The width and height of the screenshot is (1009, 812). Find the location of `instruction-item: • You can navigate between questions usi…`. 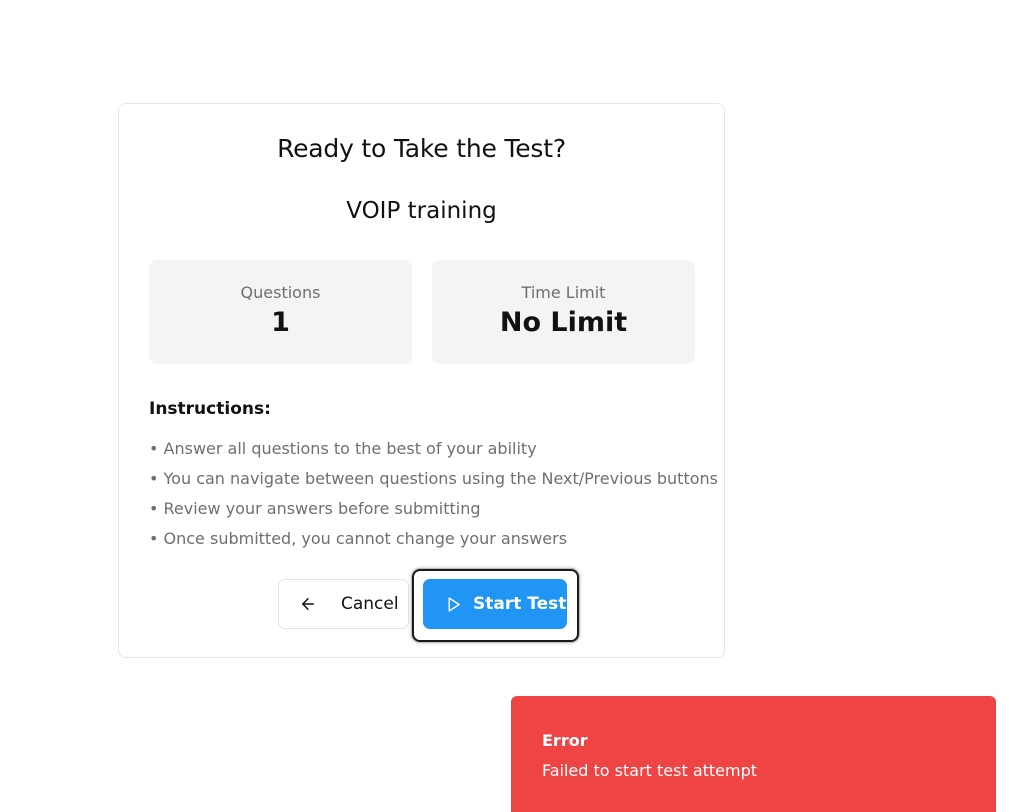

instruction-item: • You can navigate between questions usi… is located at coordinates (433, 478).